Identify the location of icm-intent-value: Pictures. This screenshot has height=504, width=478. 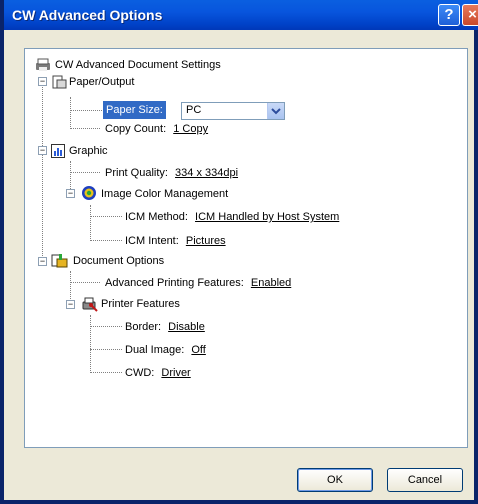
(206, 241).